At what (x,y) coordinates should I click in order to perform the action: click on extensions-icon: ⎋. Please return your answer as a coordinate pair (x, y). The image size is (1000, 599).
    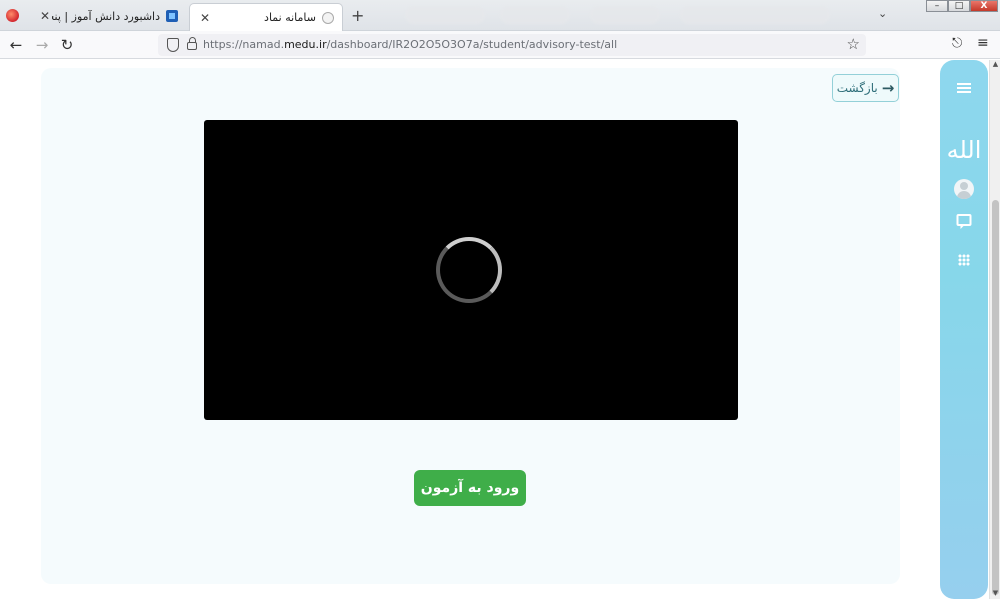
    Looking at the image, I should click on (957, 43).